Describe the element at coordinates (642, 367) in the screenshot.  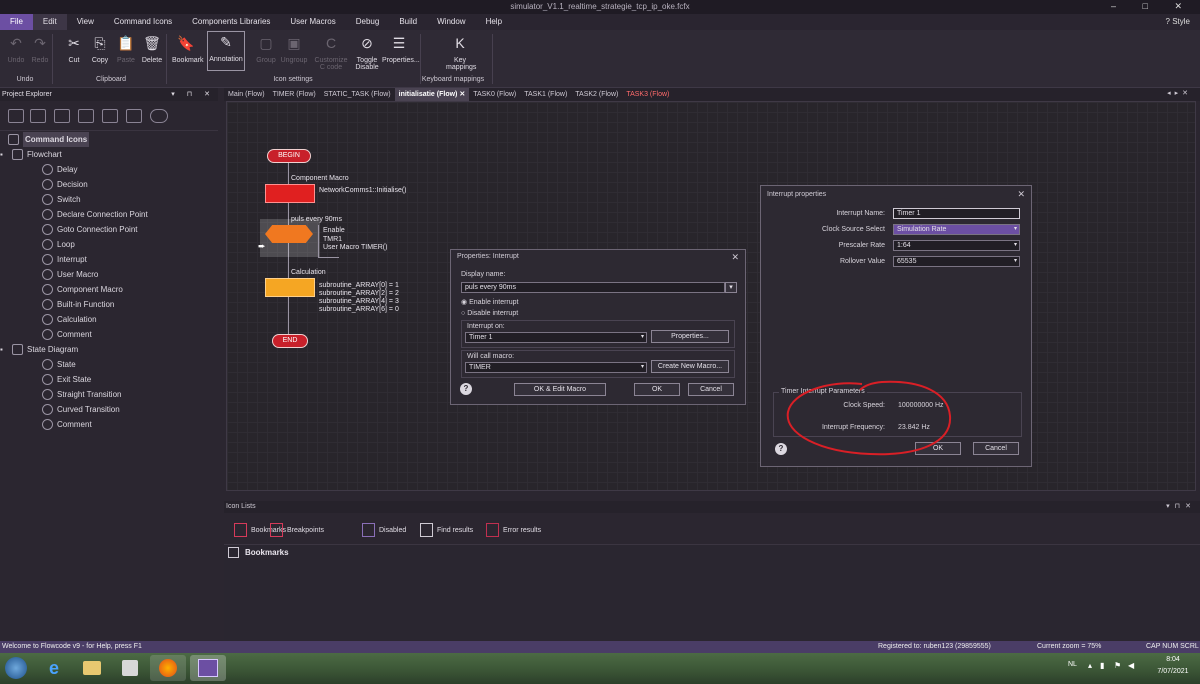
I see `chevron-down-icon: ▾` at that location.